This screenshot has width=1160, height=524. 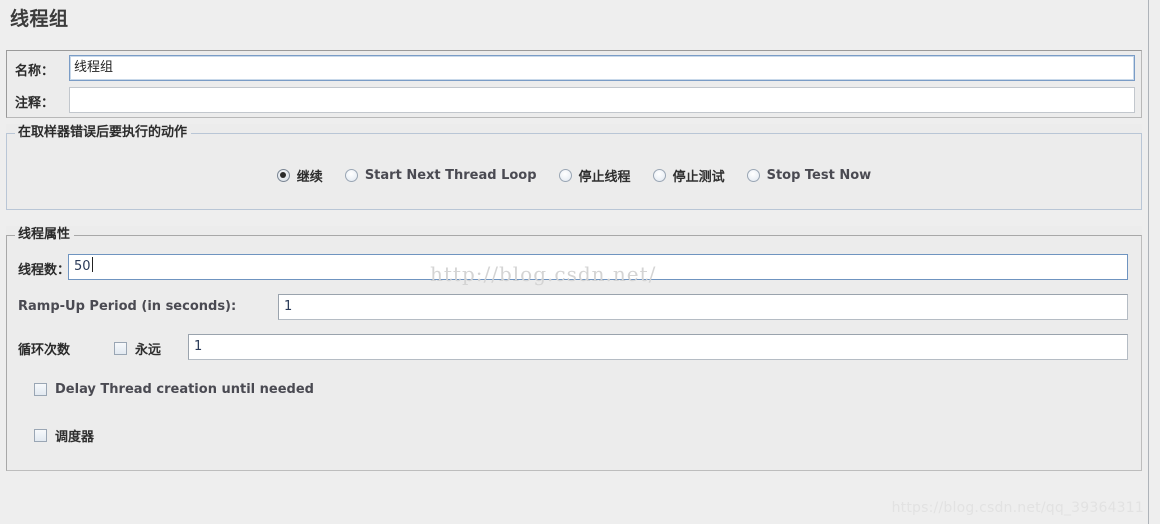 What do you see at coordinates (75, 437) in the screenshot?
I see `scheduler-label: 调度器` at bounding box center [75, 437].